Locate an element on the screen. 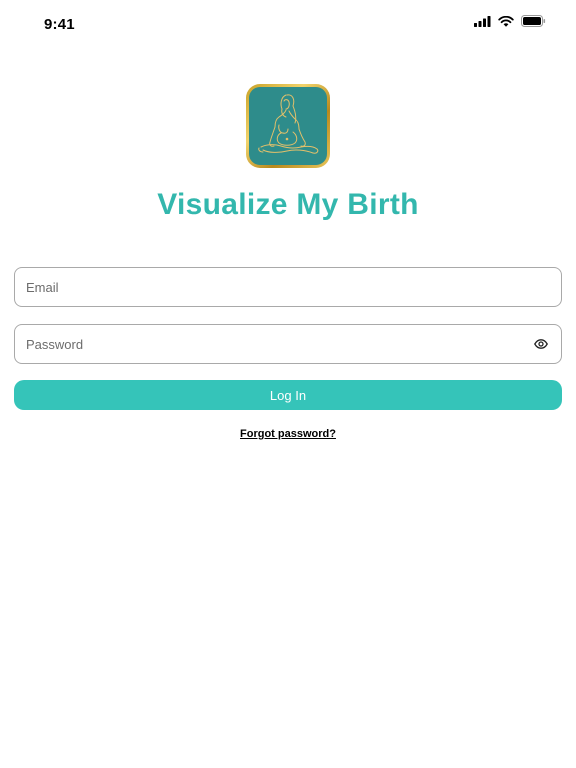  eye-icon is located at coordinates (541, 344).